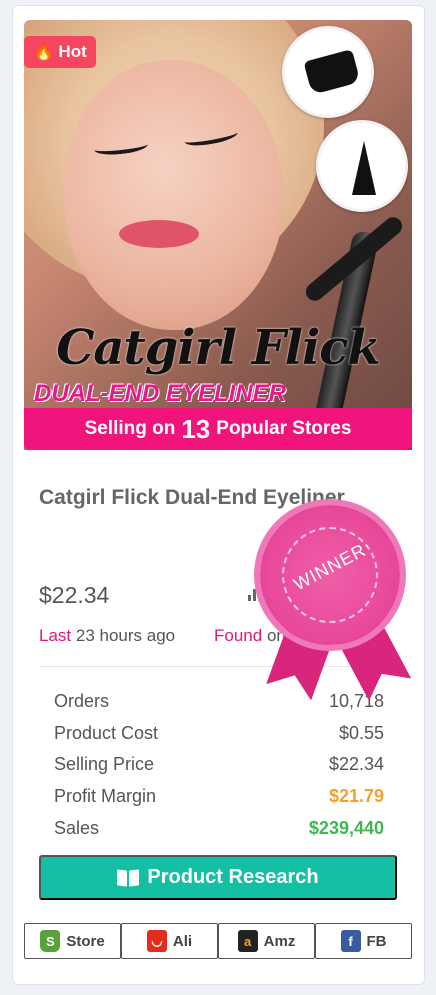 The height and width of the screenshot is (995, 436). Describe the element at coordinates (219, 734) in the screenshot. I see `stat-product-cost: Product Cost $0.55` at that location.